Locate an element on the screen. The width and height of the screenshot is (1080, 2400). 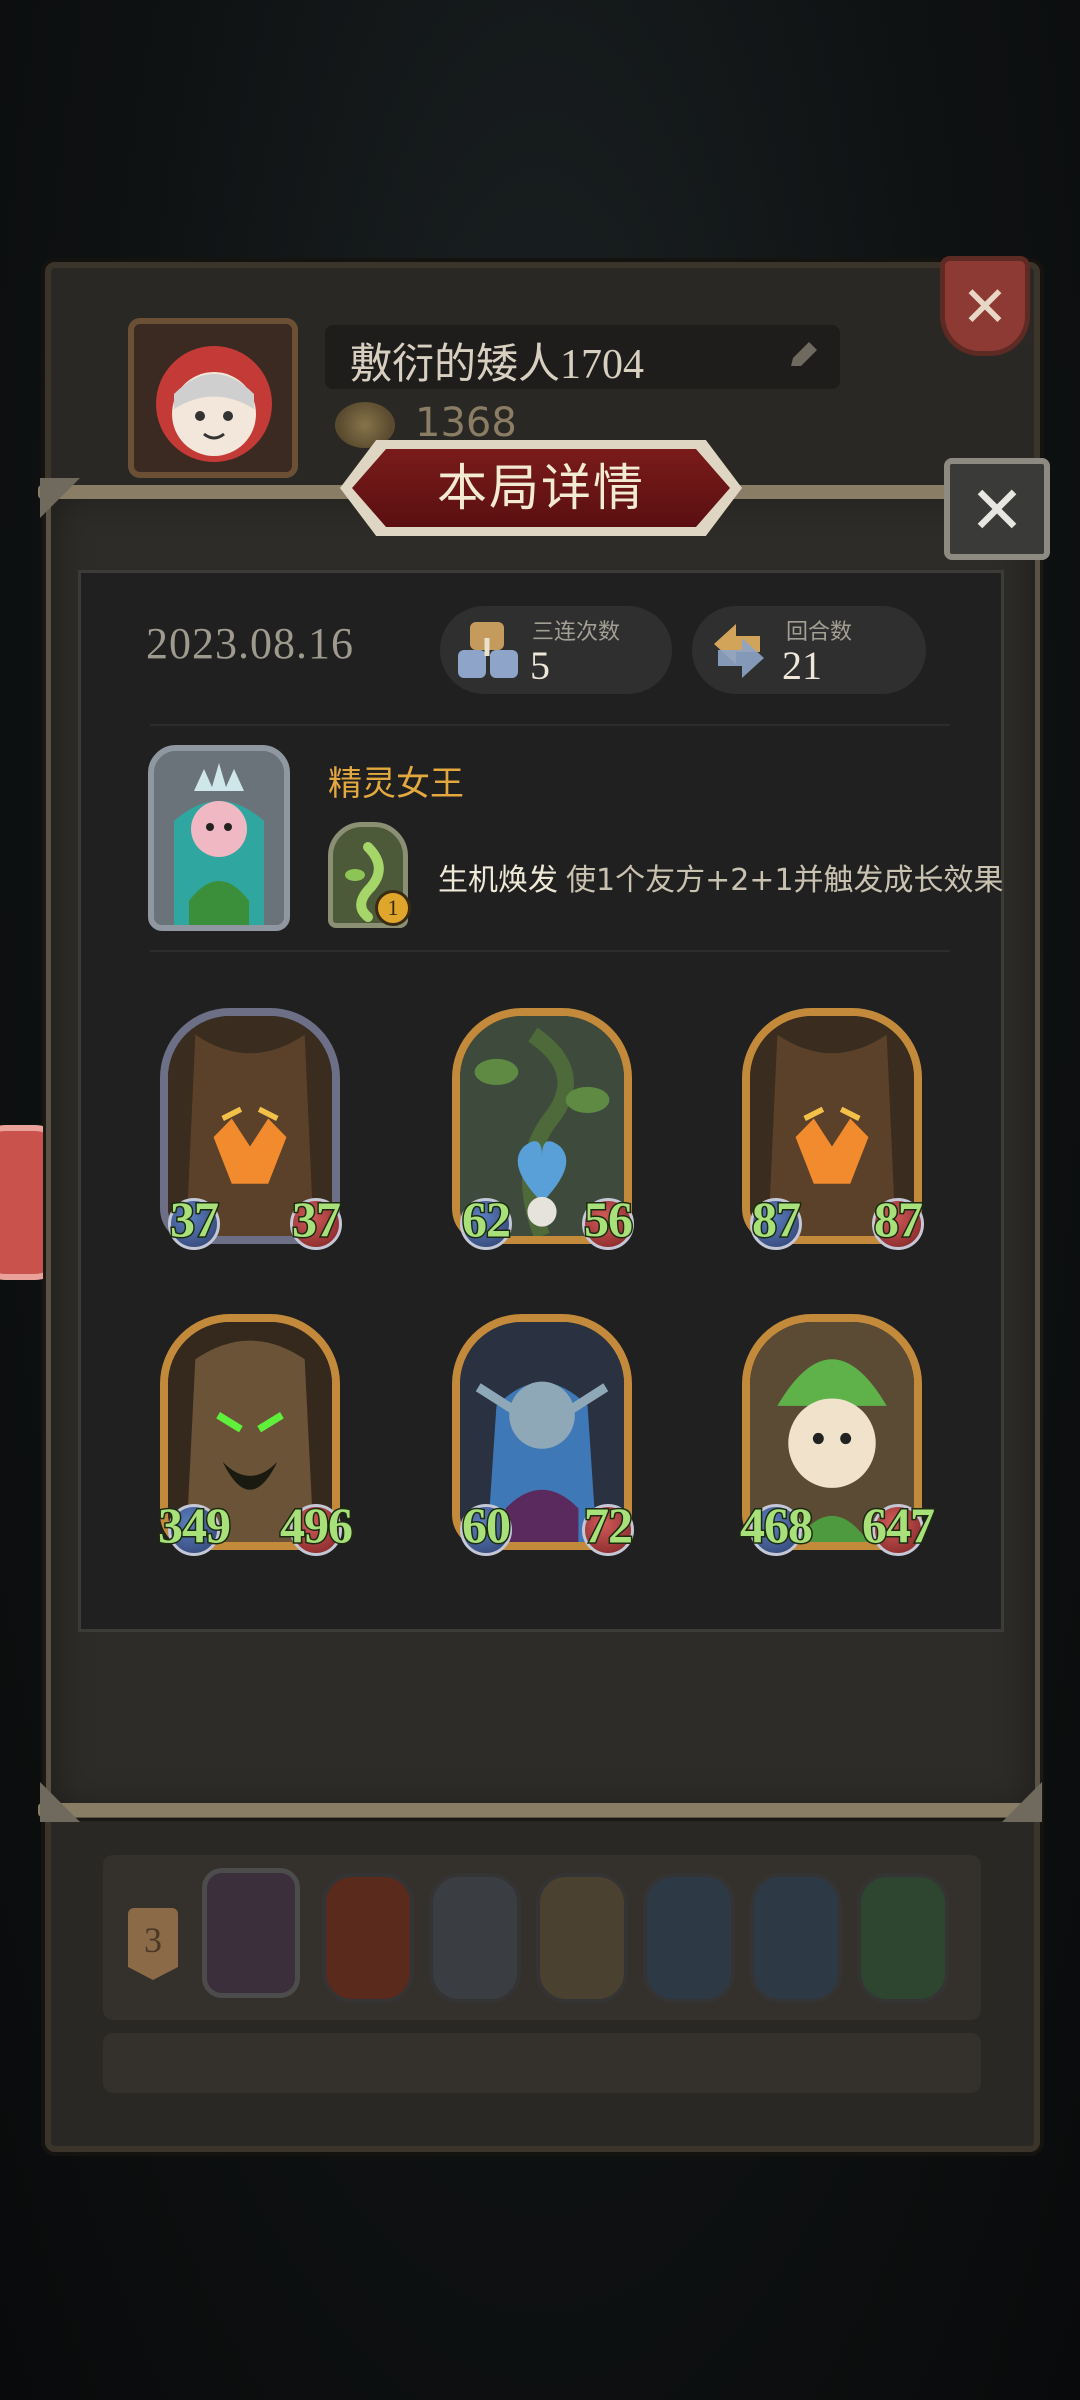
skill-name: 生机焕发 is located at coordinates (498, 880).